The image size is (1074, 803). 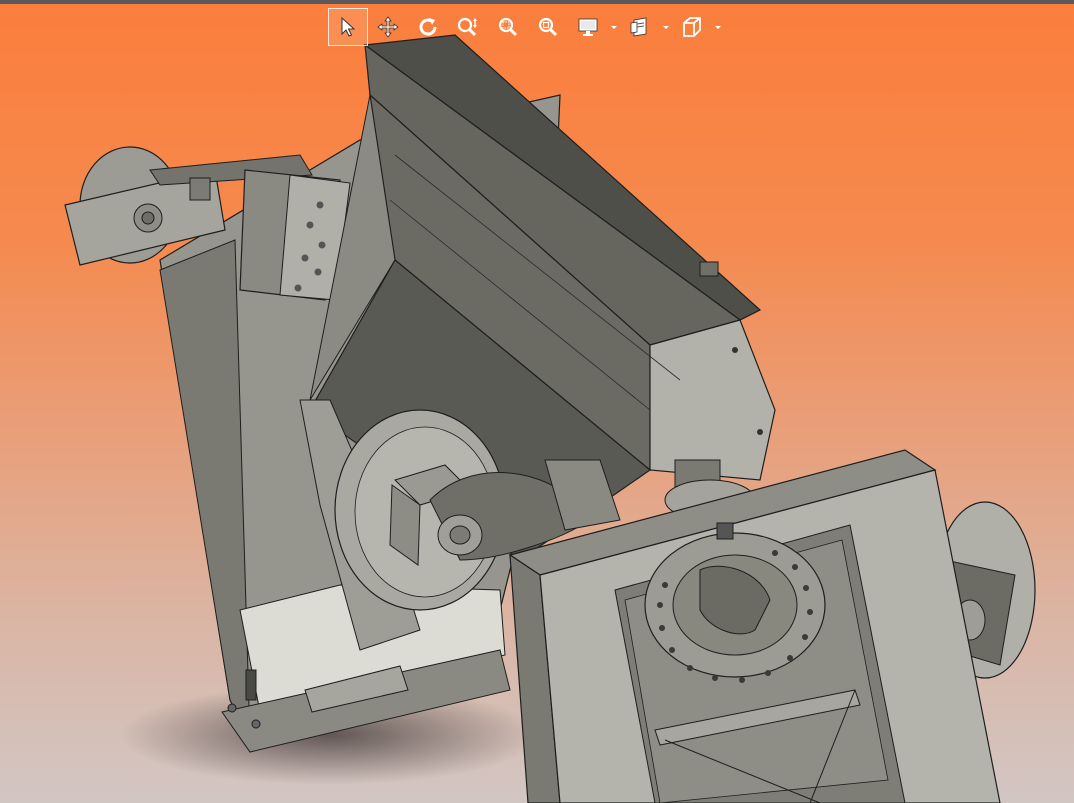 What do you see at coordinates (614, 27) in the screenshot?
I see `display-mode-dropdown` at bounding box center [614, 27].